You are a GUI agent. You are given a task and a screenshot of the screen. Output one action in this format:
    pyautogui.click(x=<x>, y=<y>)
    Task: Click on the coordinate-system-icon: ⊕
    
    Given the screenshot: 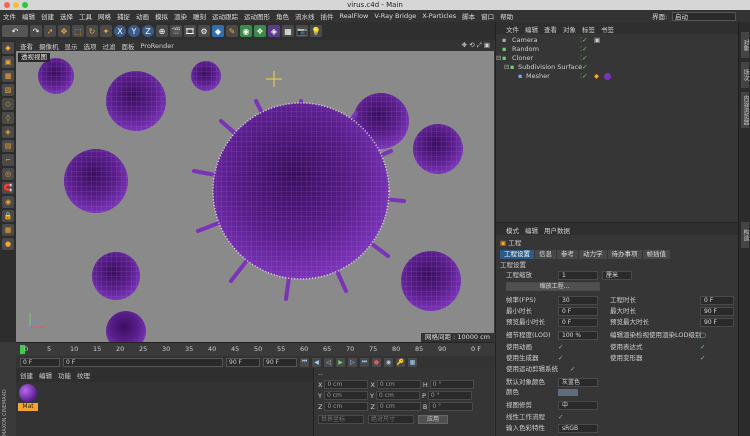 What is the action you would take?
    pyautogui.click(x=162, y=31)
    